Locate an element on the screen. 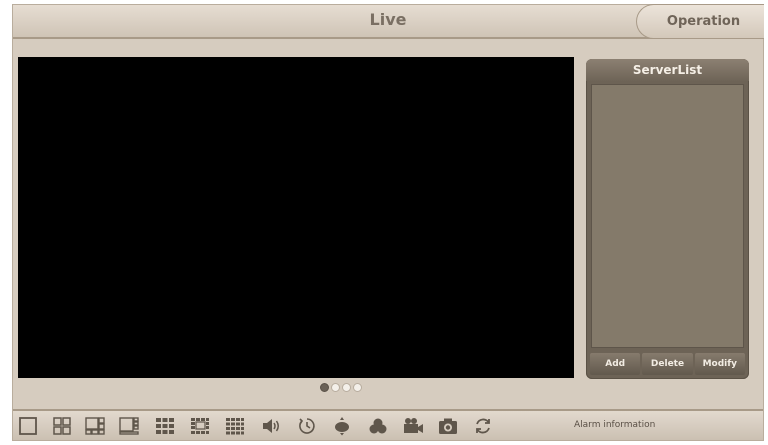 This screenshot has height=445, width=768. volume-icon is located at coordinates (271, 426).